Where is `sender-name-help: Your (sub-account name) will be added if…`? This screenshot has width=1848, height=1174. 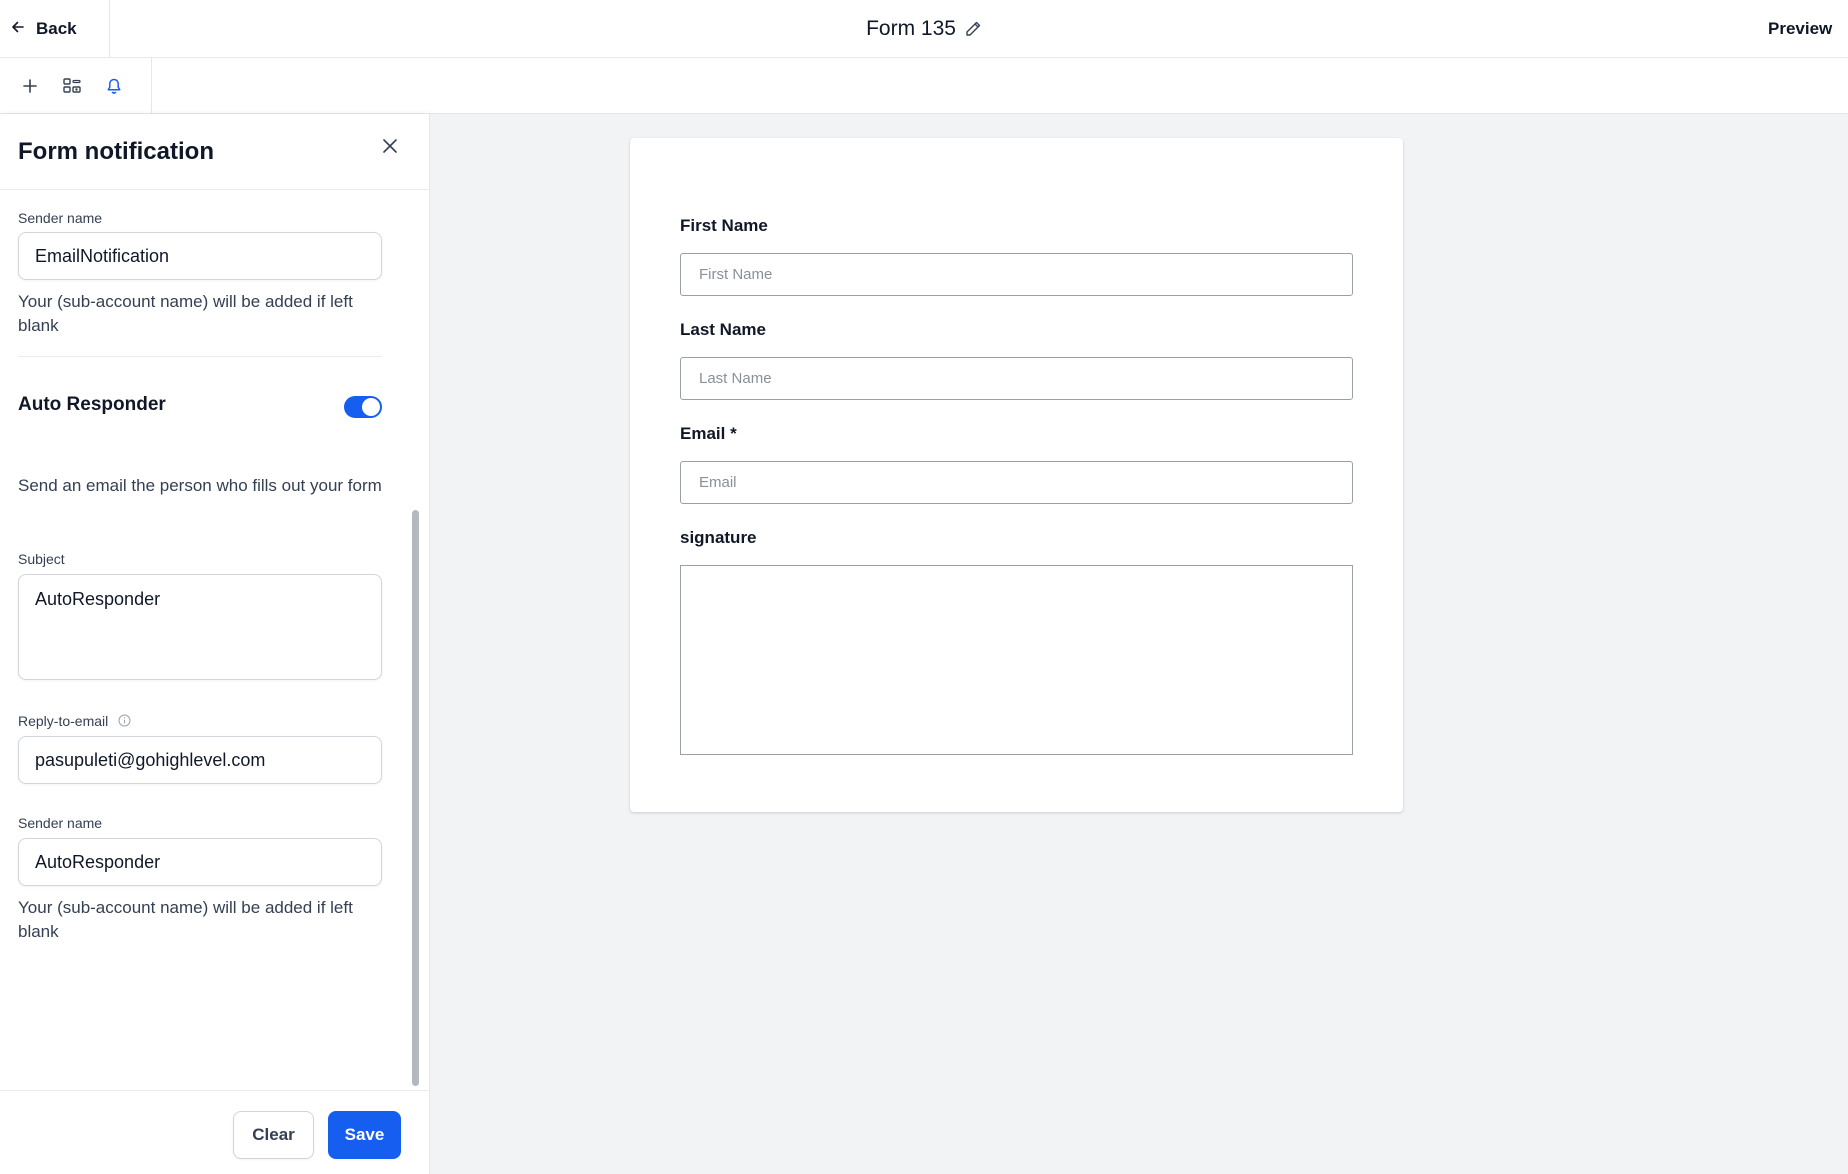 sender-name-help: Your (sub-account name) will be added if… is located at coordinates (185, 313).